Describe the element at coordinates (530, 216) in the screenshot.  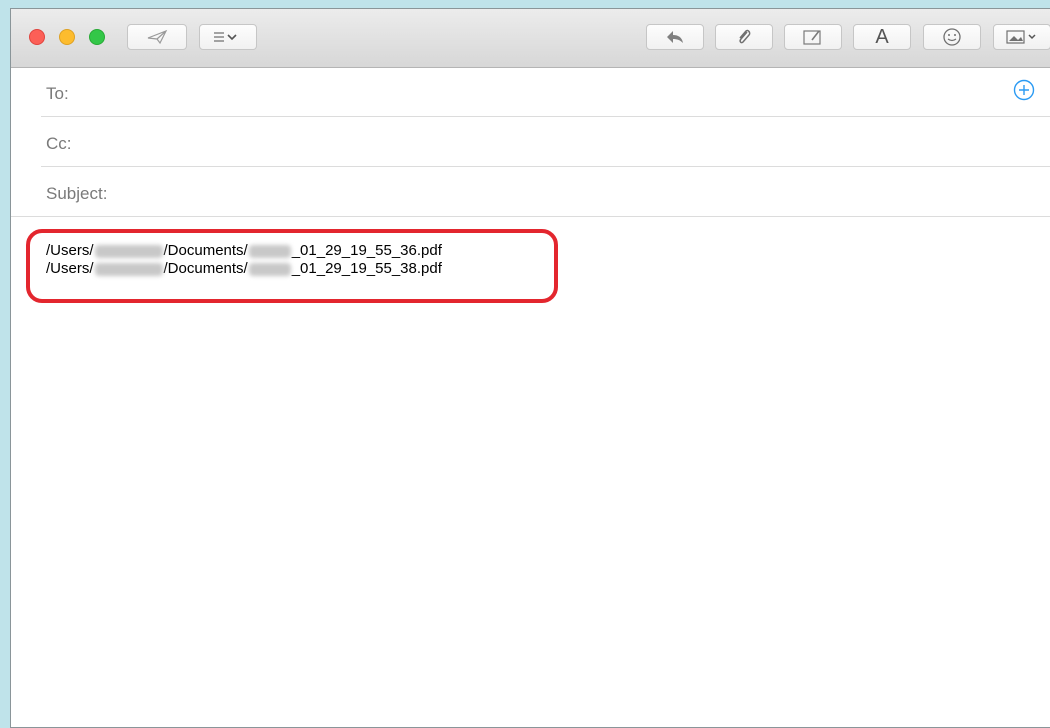
I see `divider` at that location.